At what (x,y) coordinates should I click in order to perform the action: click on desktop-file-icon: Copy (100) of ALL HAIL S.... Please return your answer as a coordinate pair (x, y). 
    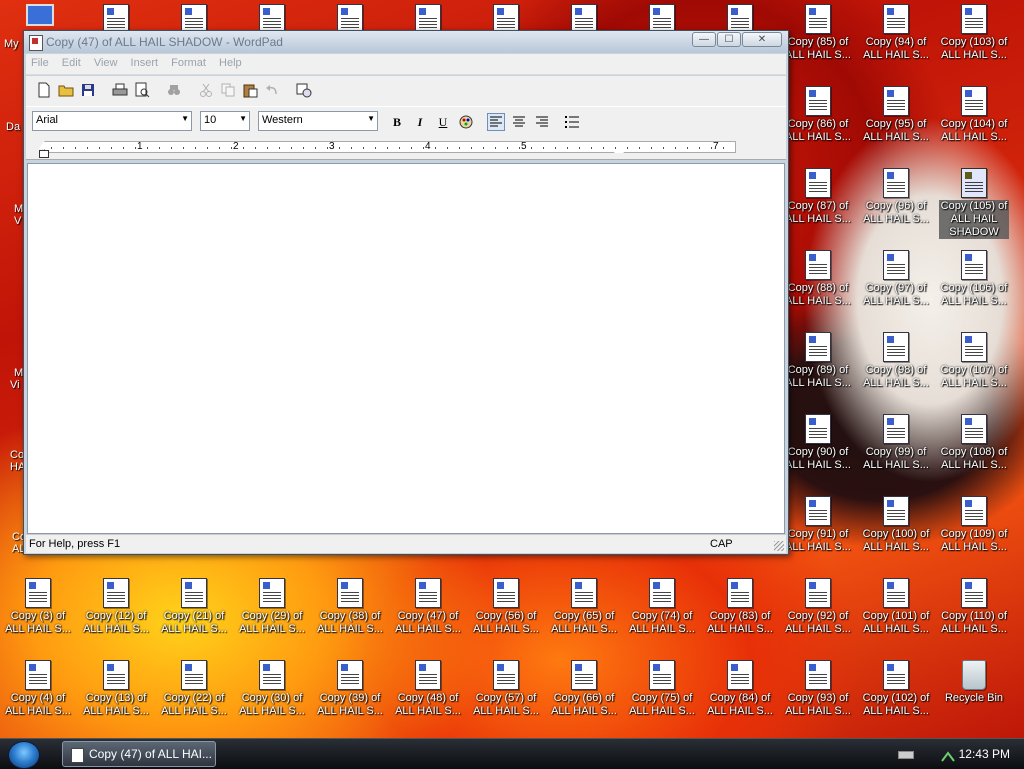
    Looking at the image, I should click on (896, 525).